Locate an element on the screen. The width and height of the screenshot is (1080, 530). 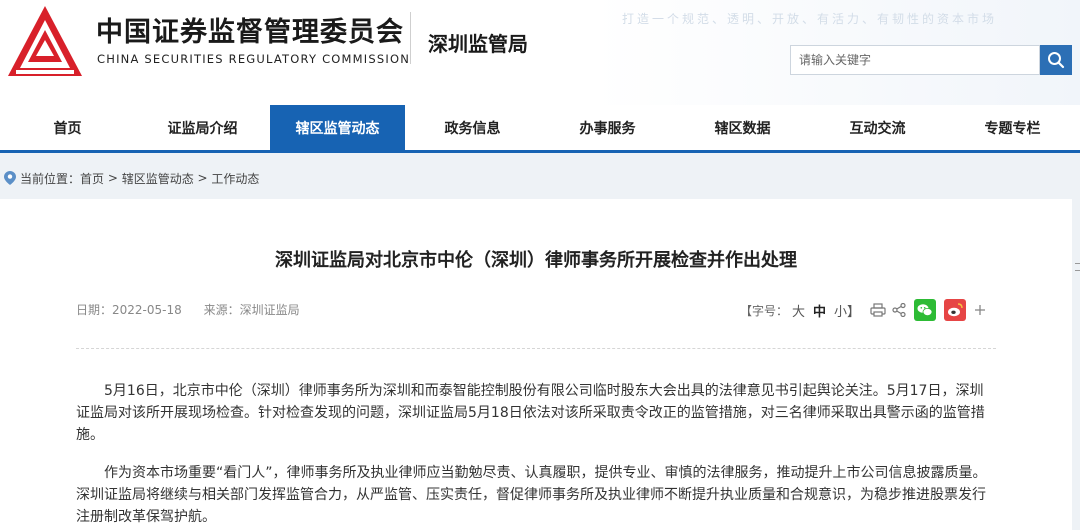
bureau-name: 深圳监管局 is located at coordinates (478, 44).